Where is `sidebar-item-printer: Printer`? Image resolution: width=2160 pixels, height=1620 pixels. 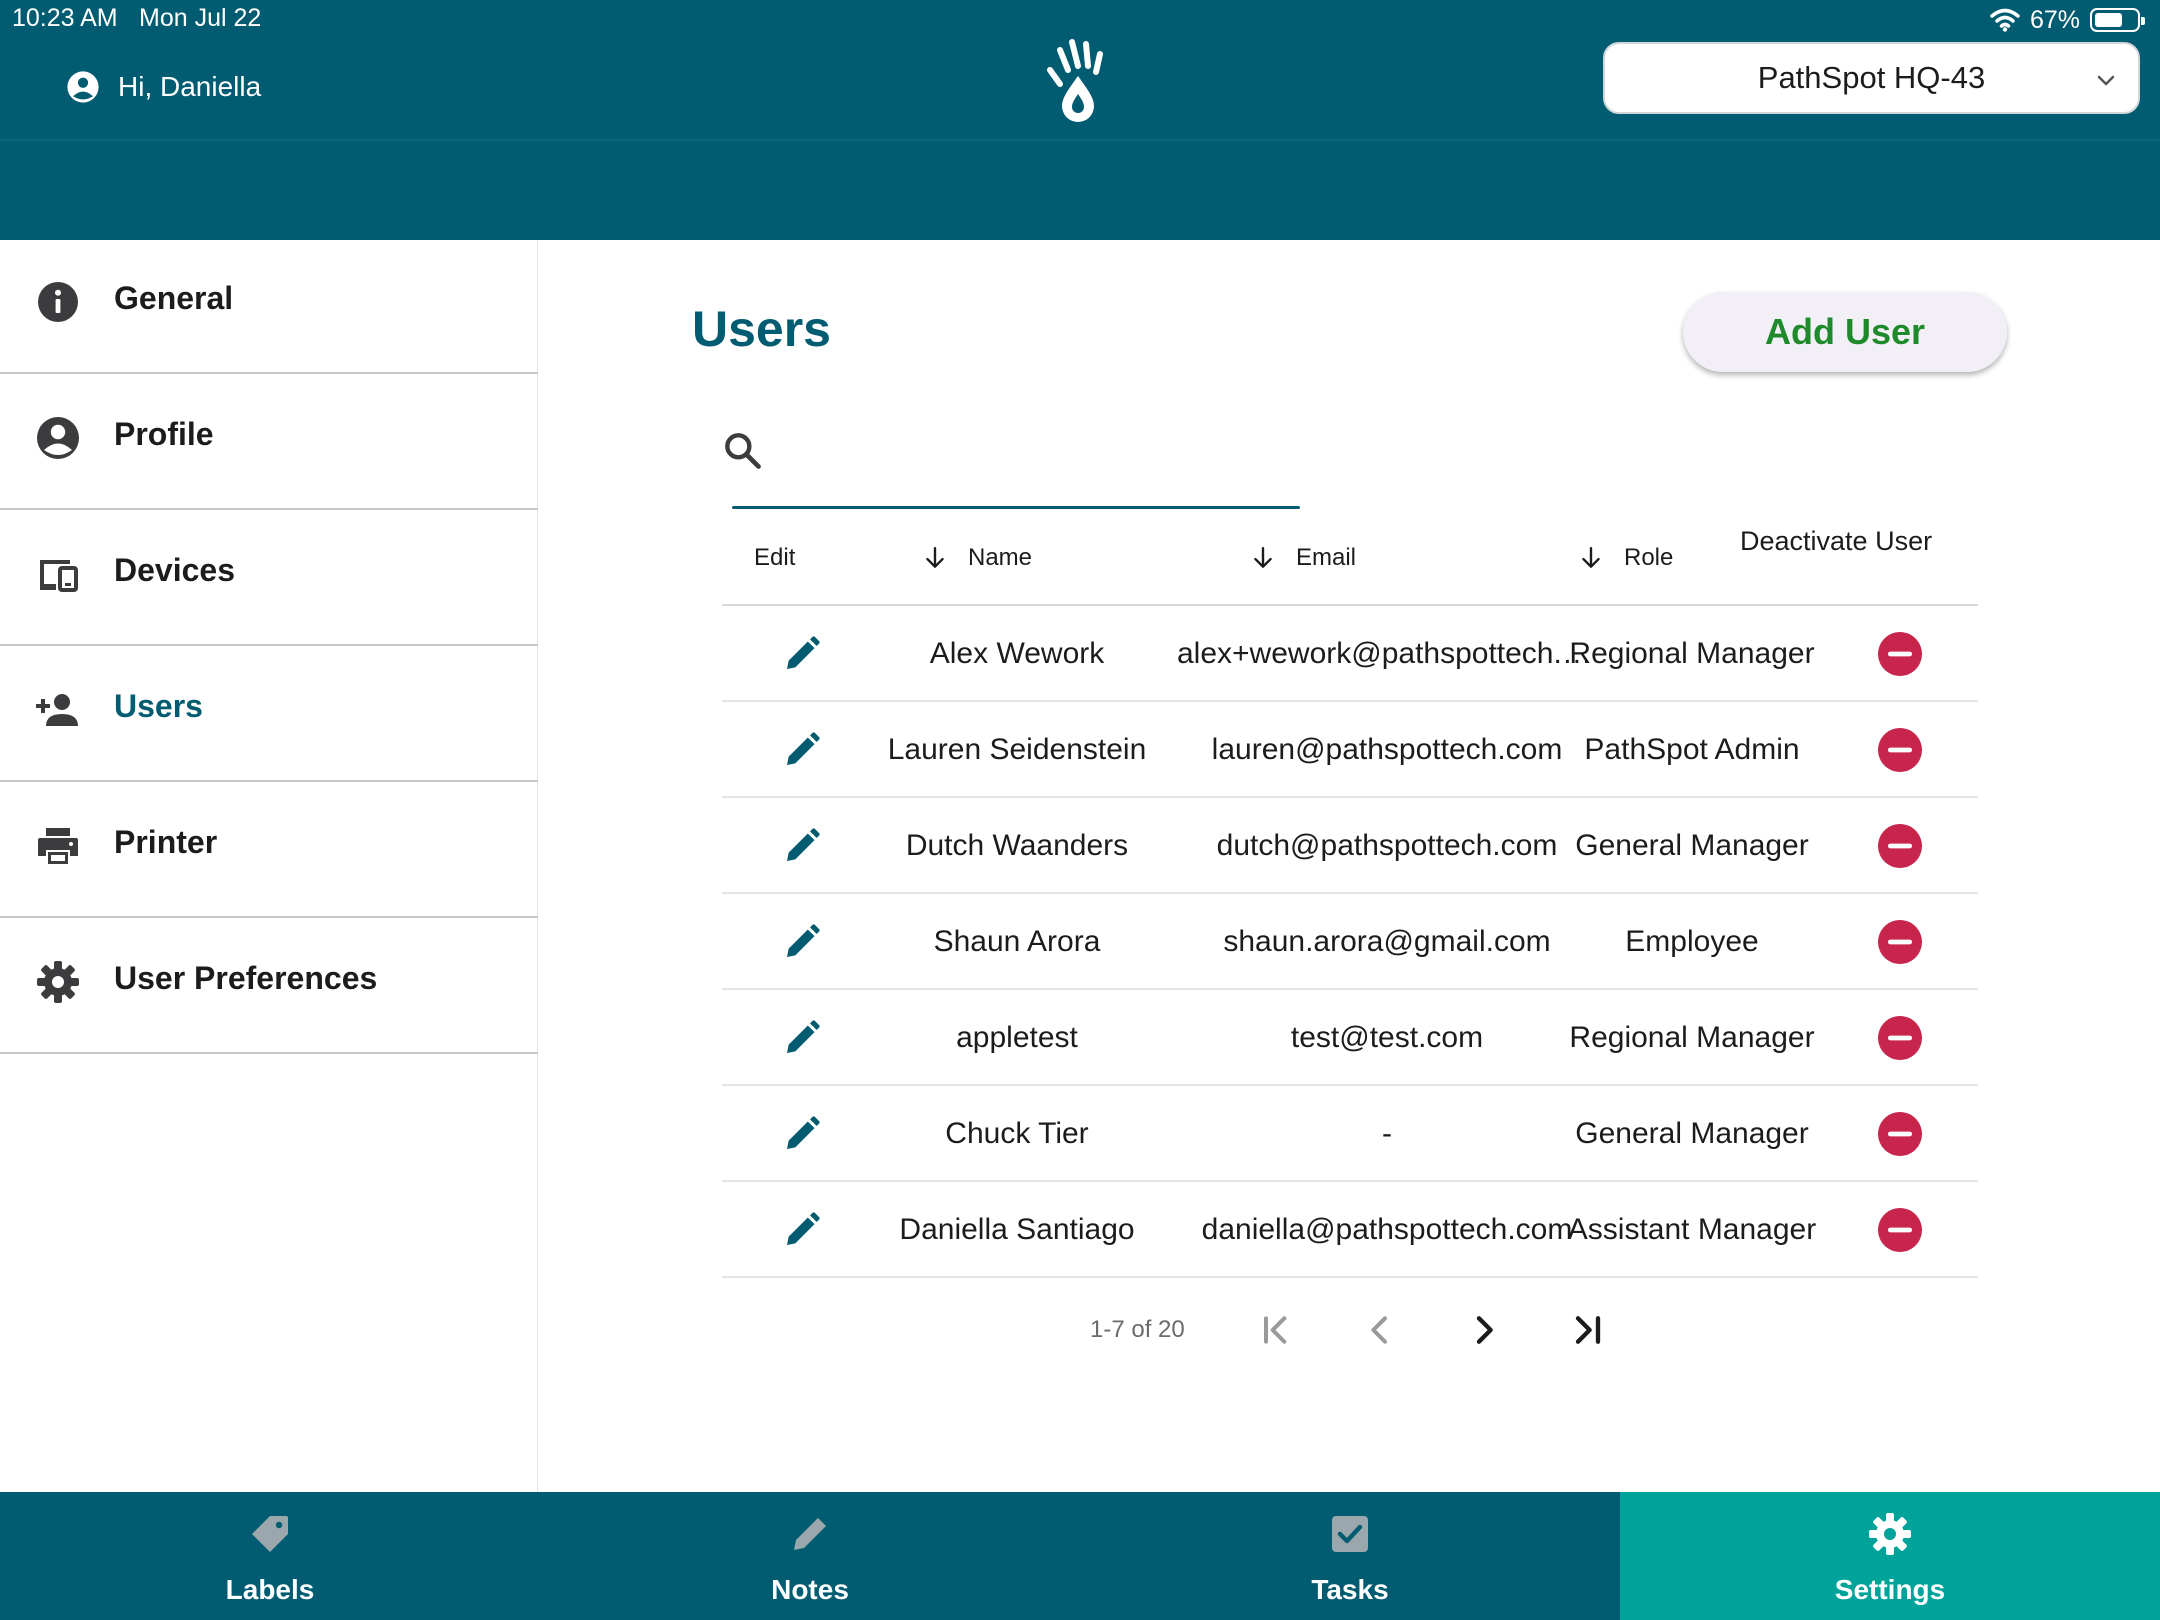
sidebar-item-printer: Printer is located at coordinates (269, 851).